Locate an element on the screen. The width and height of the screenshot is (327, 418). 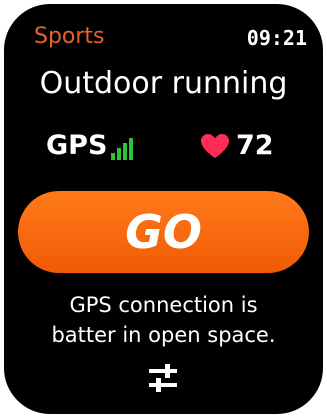
gps-hint-line-1: GPS connection is is located at coordinates (163, 305).